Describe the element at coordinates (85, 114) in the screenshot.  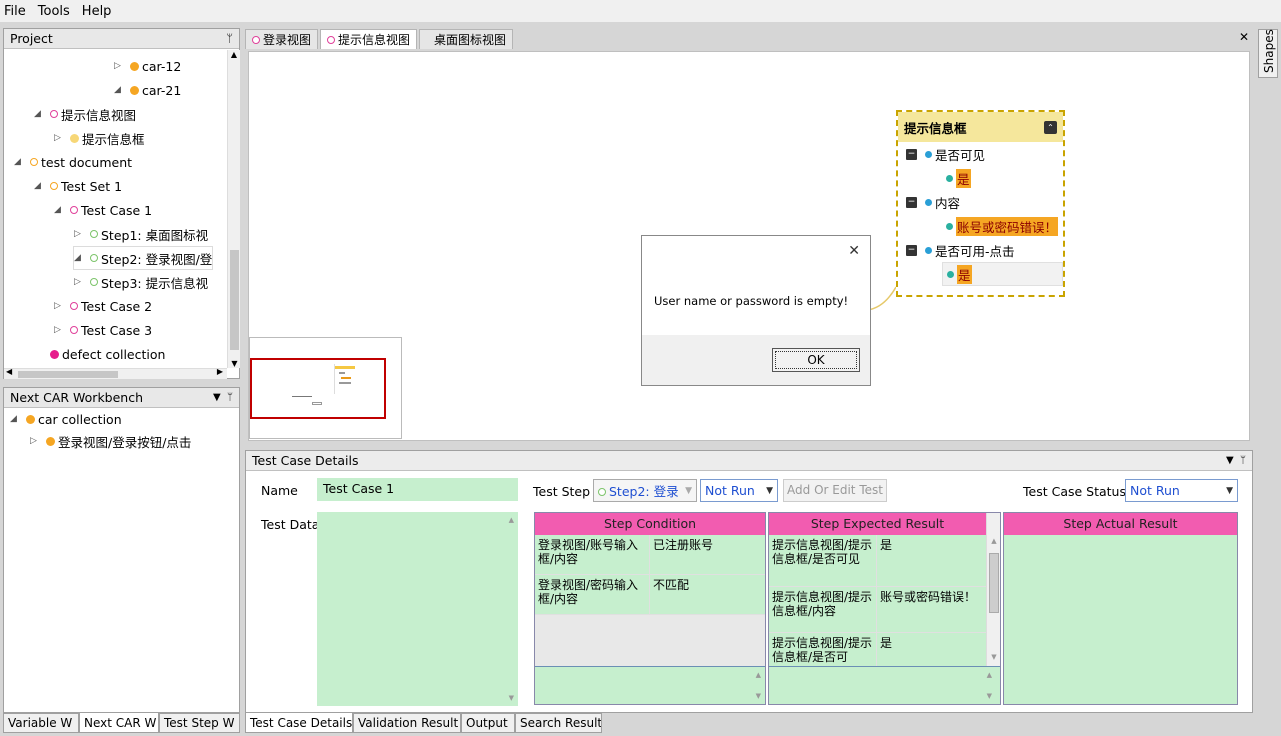
I see `project-tree-item: ◢ 提示信息视图` at that location.